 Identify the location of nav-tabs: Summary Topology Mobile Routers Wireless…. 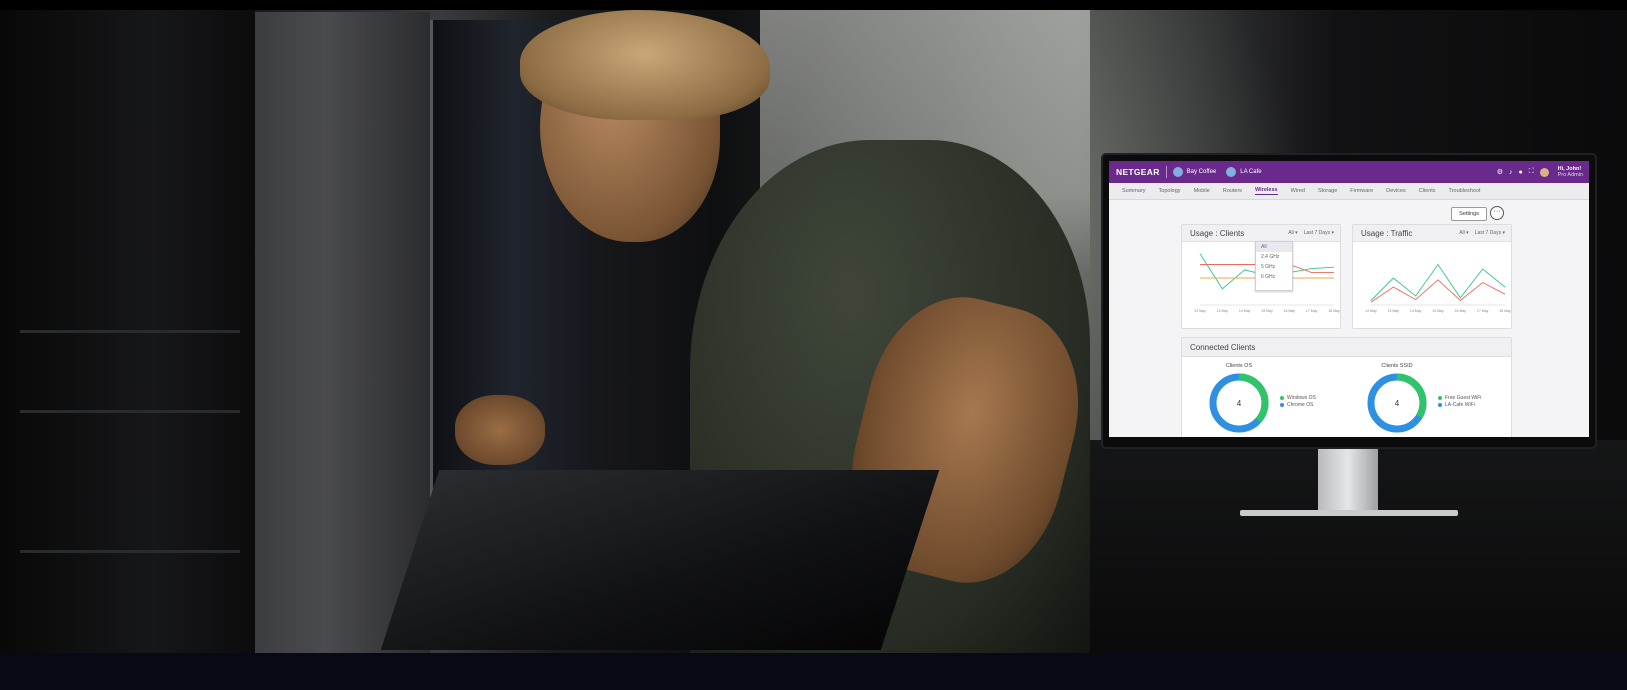
(1349, 191).